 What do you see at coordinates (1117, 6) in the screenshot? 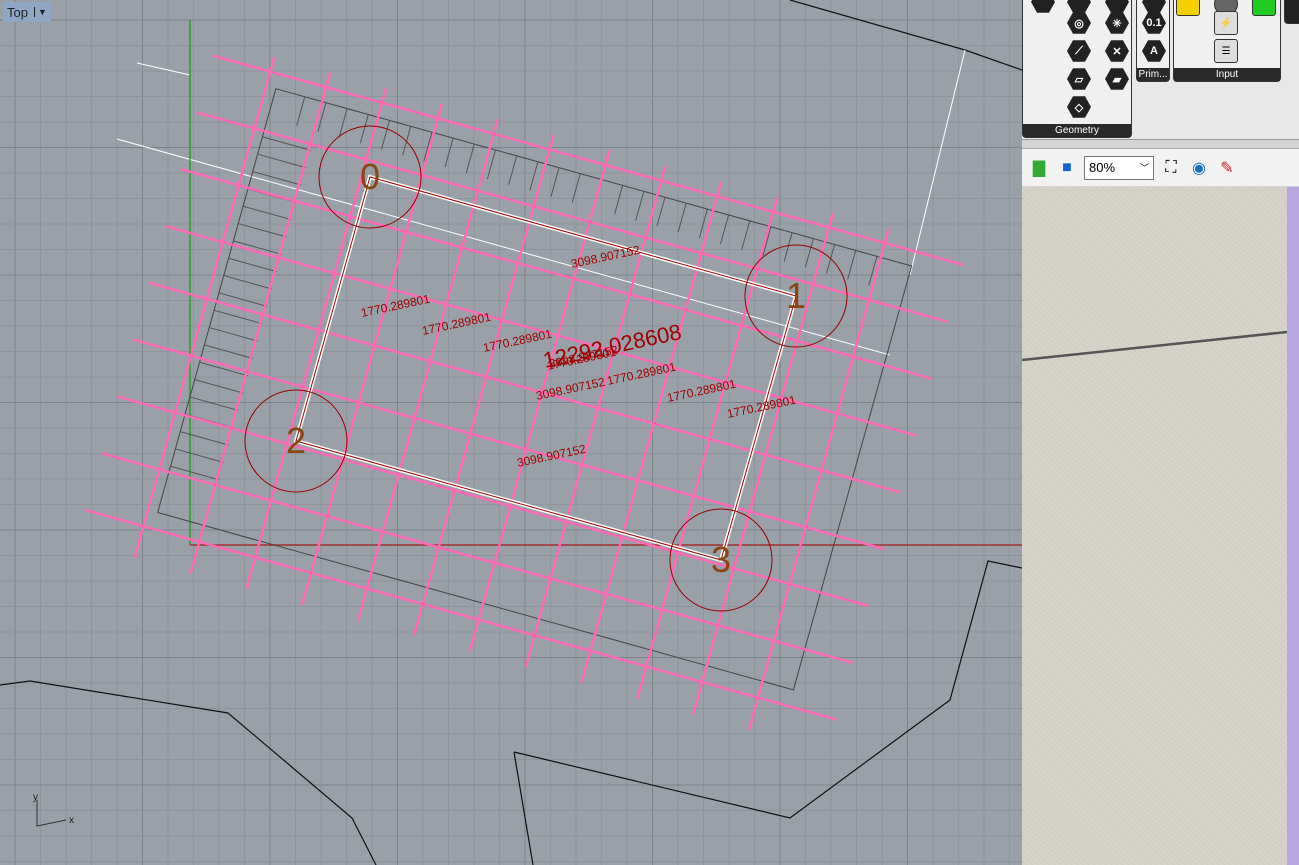
I see `brep-icon` at bounding box center [1117, 6].